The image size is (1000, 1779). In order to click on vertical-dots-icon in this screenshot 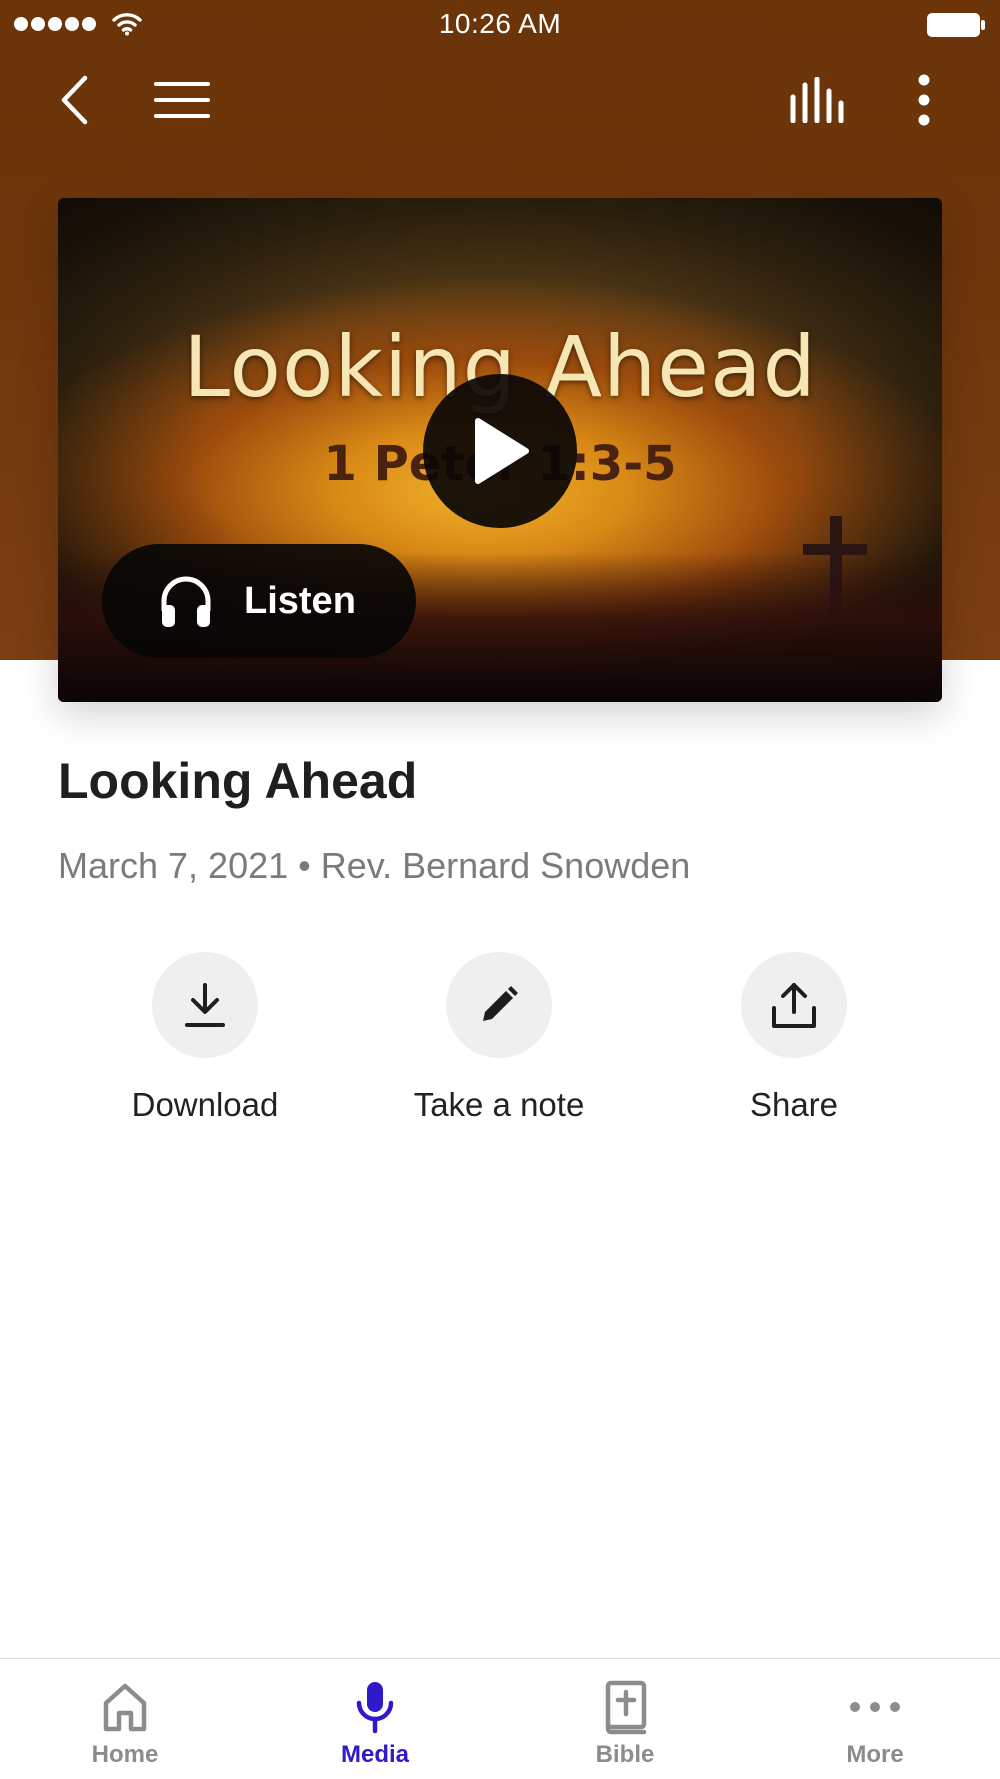, I will do `click(924, 100)`.